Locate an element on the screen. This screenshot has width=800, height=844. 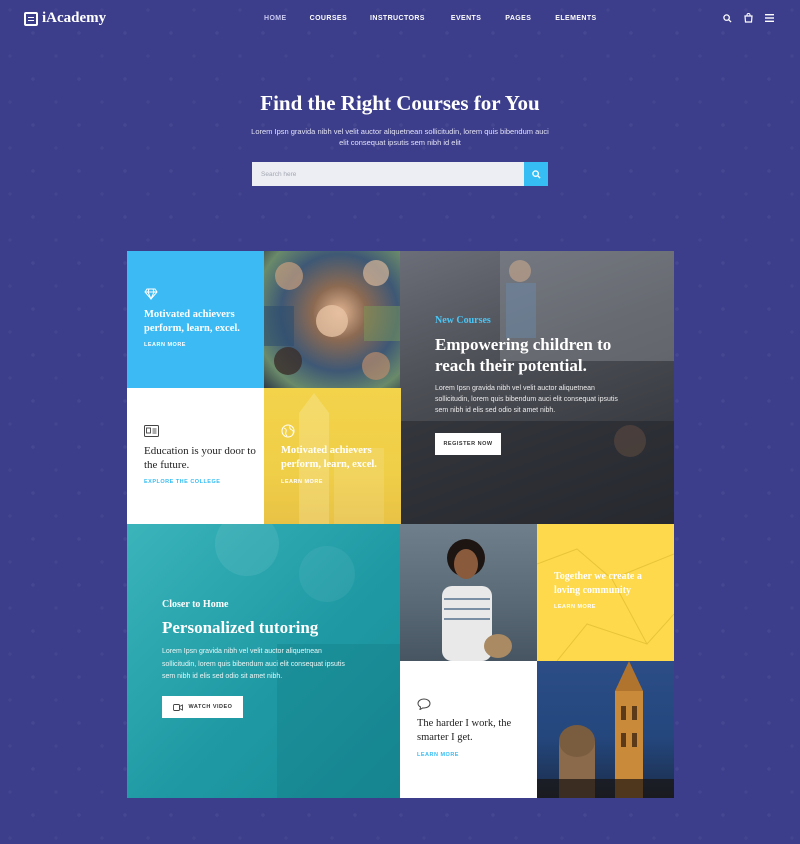
video-camera-icon is located at coordinates (177, 707).